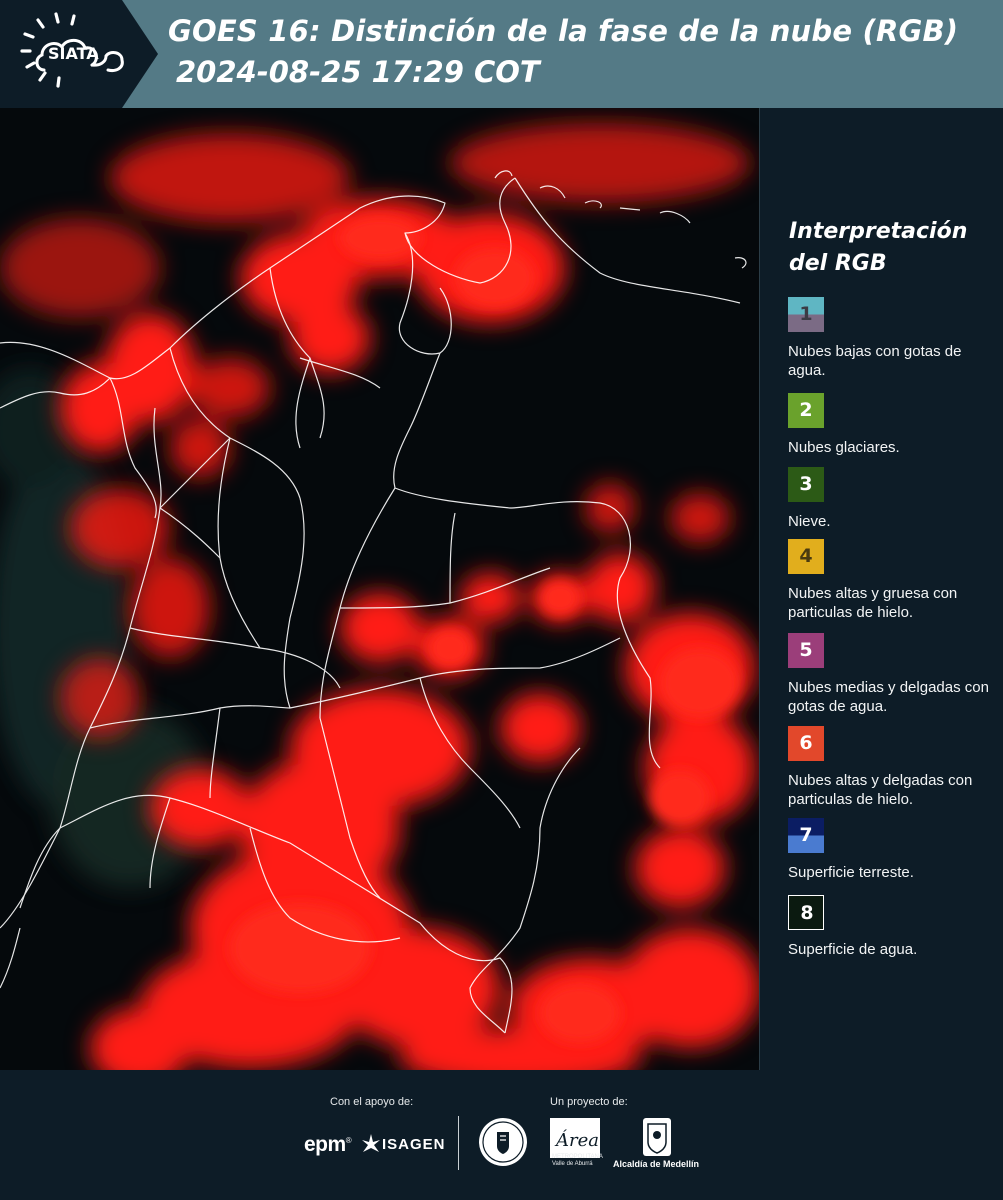 The image size is (1003, 1200). I want to click on legend-swatch-2: 2, so click(806, 410).